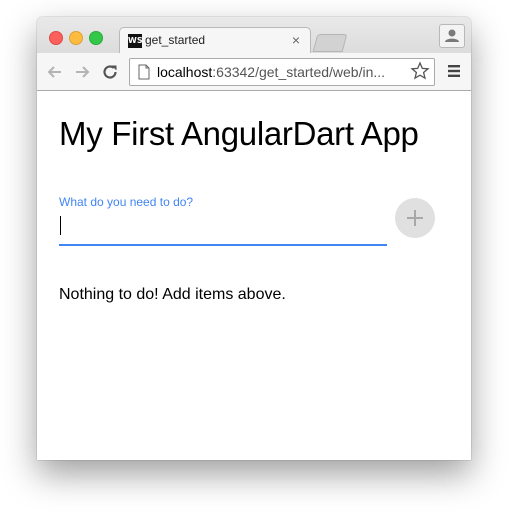  I want to click on todo-input, so click(223, 229).